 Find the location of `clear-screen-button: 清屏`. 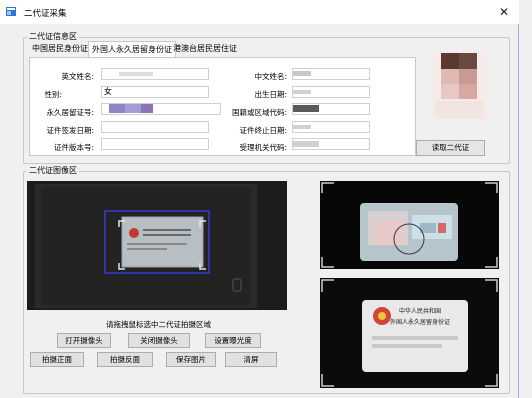

clear-screen-button: 清屏 is located at coordinates (251, 359).